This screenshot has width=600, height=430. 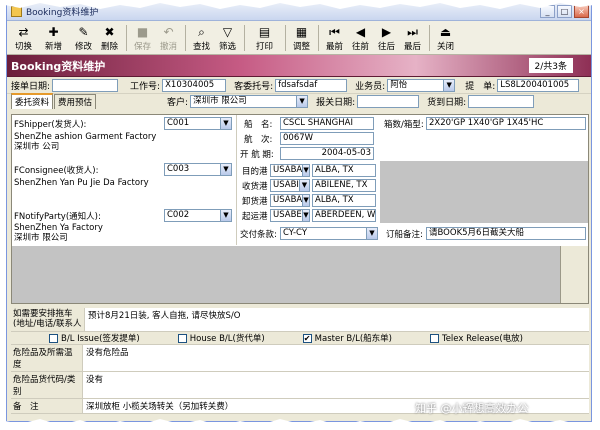 I want to click on shipper-text: ShenZhe ashion Garment Factory 深圳市 公司, so click(x=123, y=143).